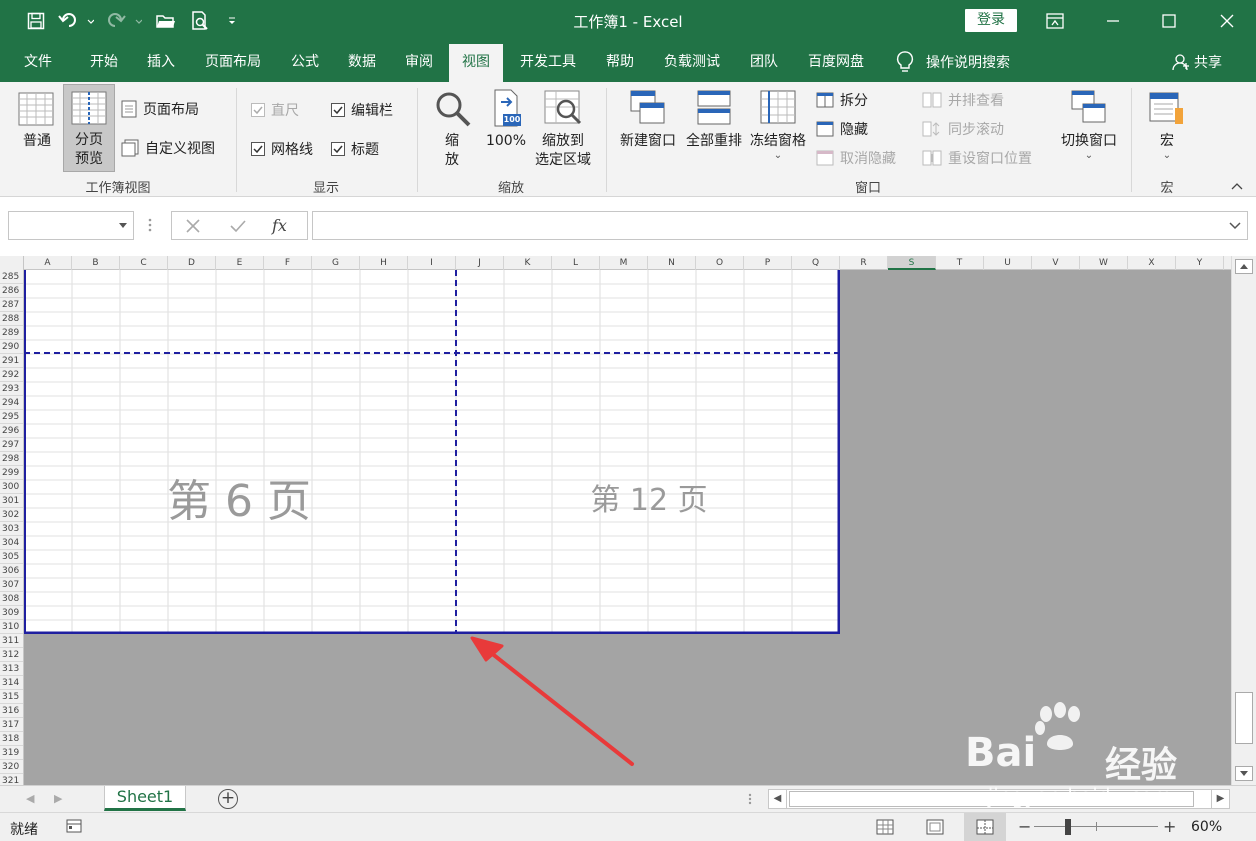 The height and width of the screenshot is (841, 1256). What do you see at coordinates (180, 149) in the screenshot?
I see `custom-views-label: 自定义视图` at bounding box center [180, 149].